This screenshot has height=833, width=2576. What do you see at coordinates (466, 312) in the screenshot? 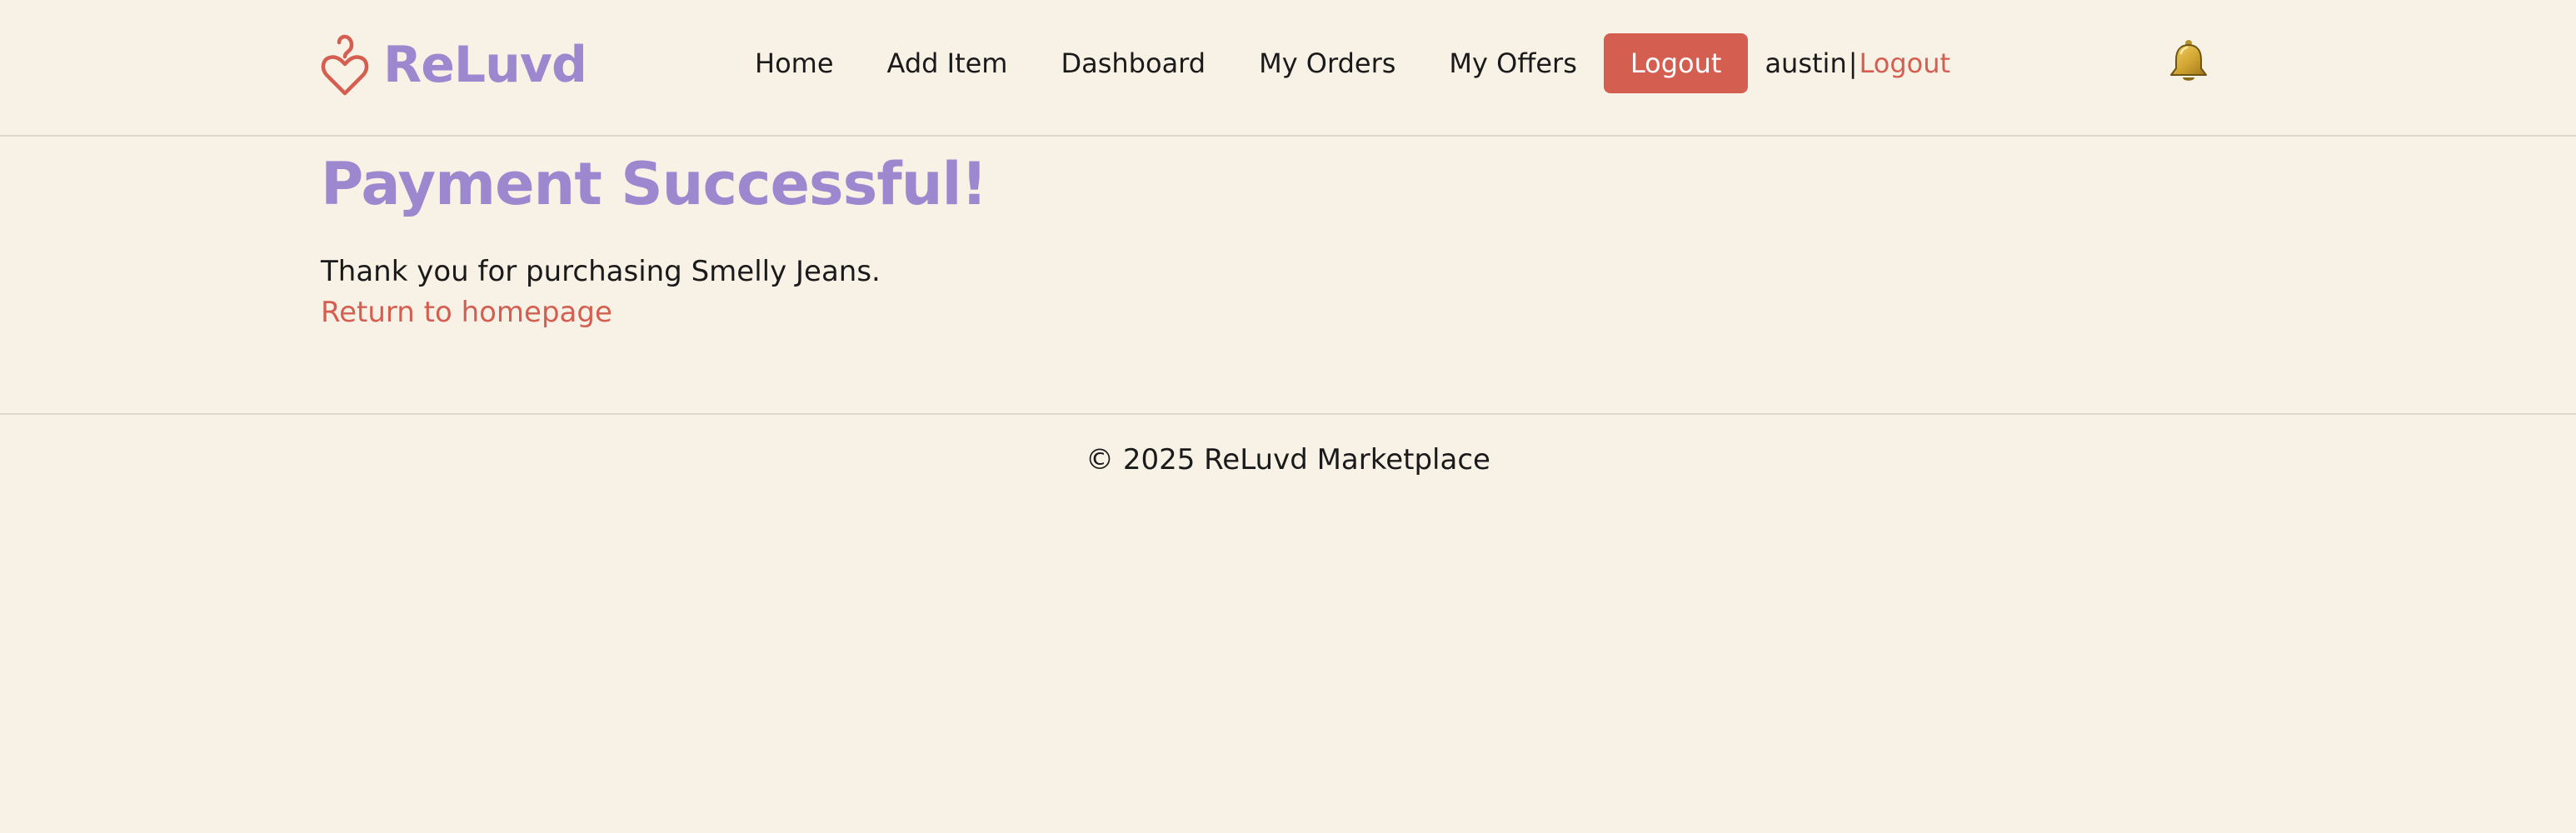
I see `return-to-homepage-link: Return to homepage` at bounding box center [466, 312].